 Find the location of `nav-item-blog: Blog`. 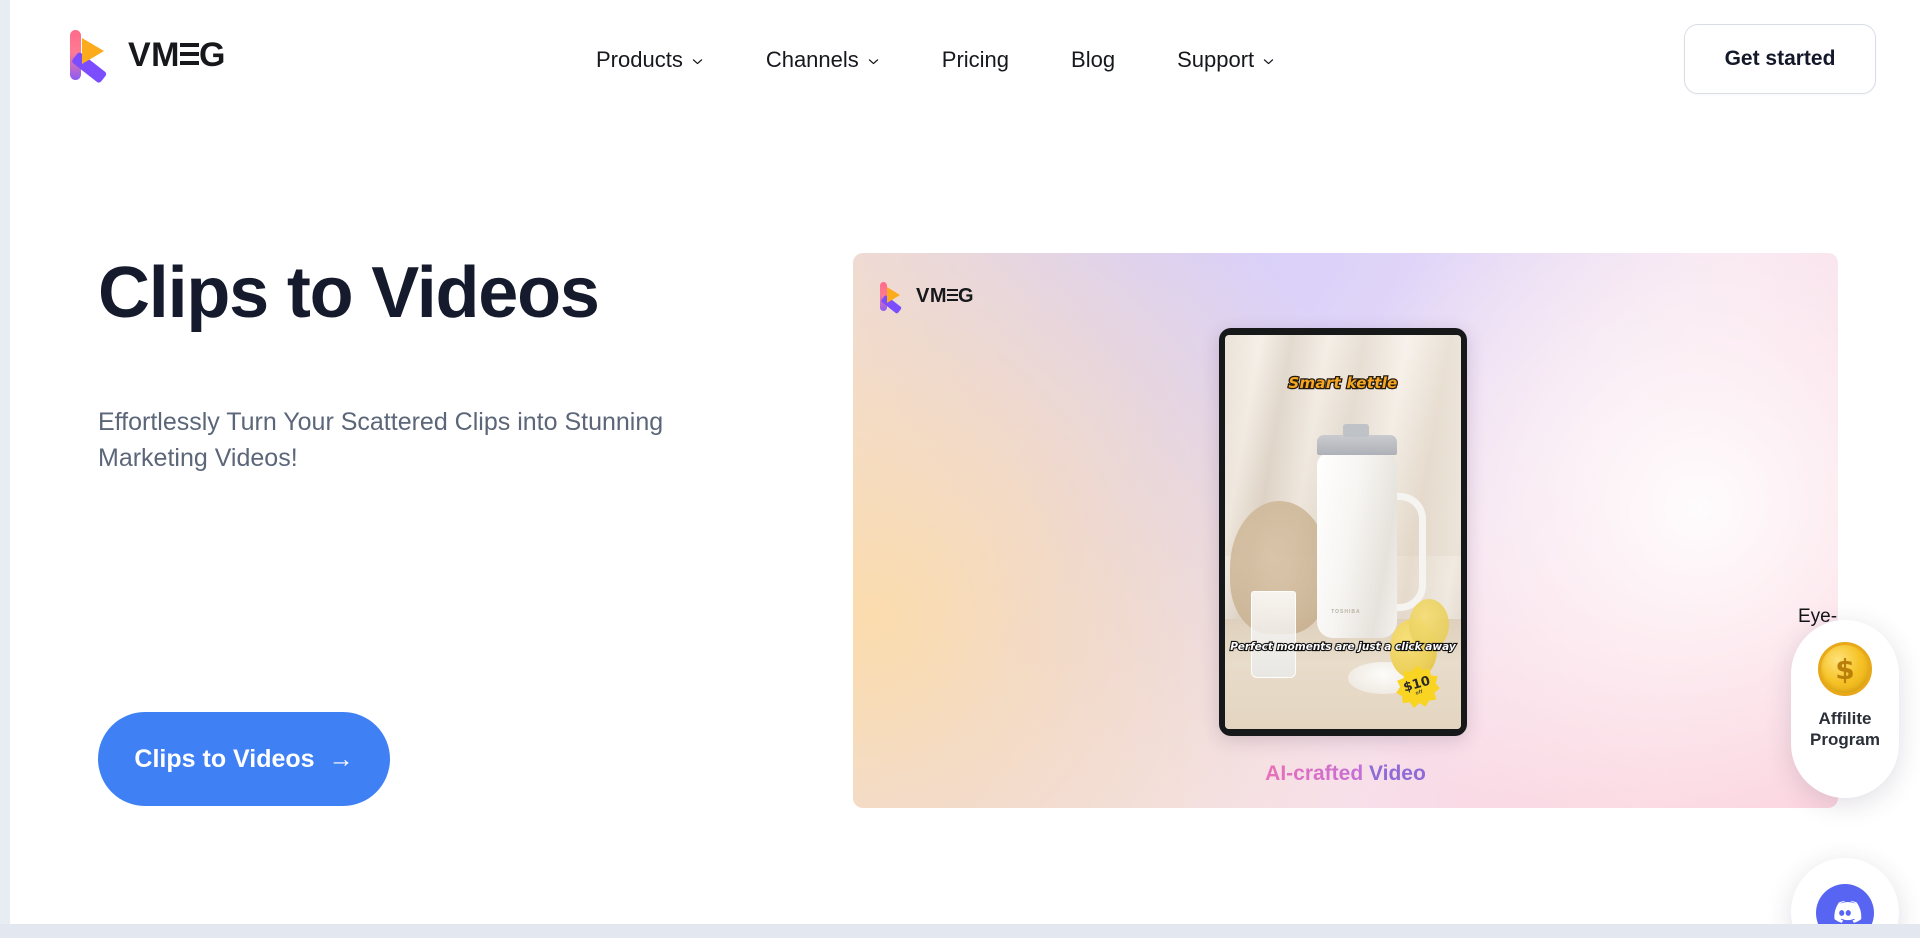

nav-item-blog: Blog is located at coordinates (1093, 60).